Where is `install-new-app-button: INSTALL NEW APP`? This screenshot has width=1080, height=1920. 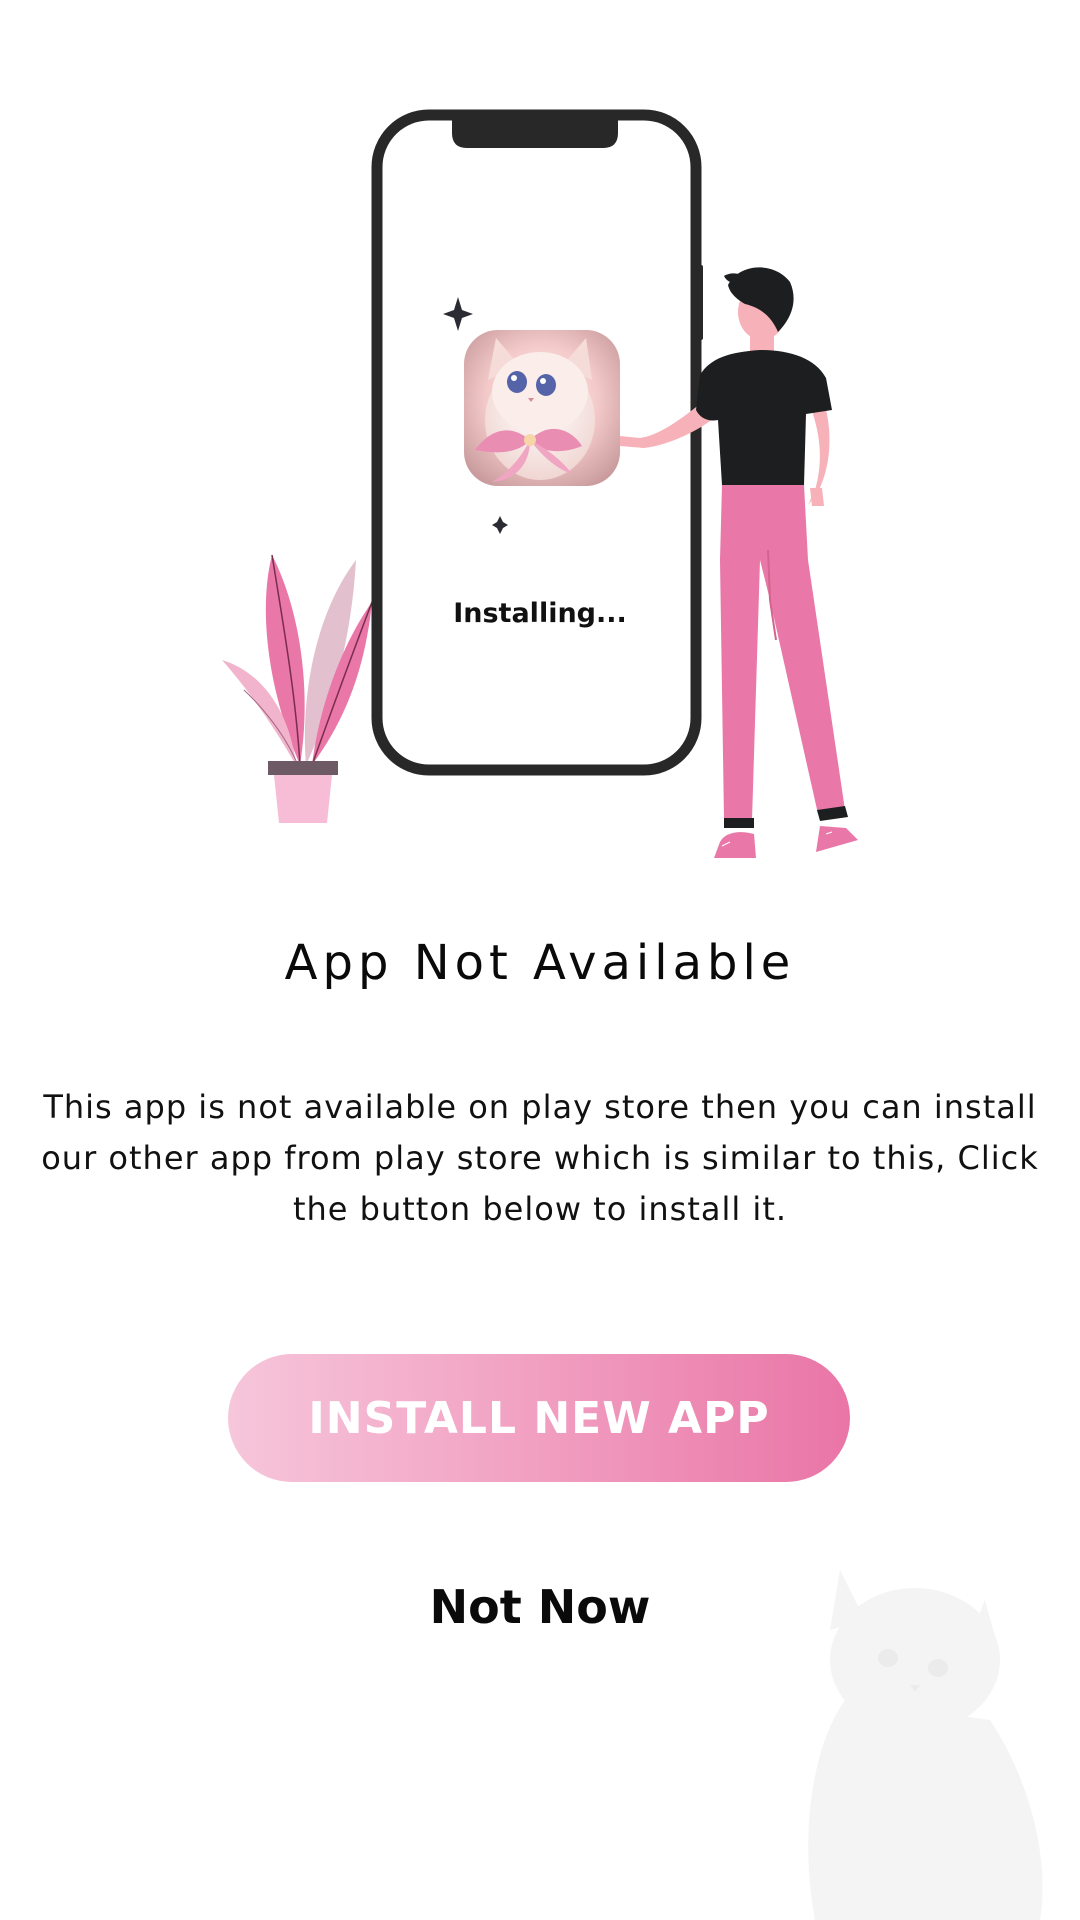
install-new-app-button: INSTALL NEW APP is located at coordinates (539, 1418).